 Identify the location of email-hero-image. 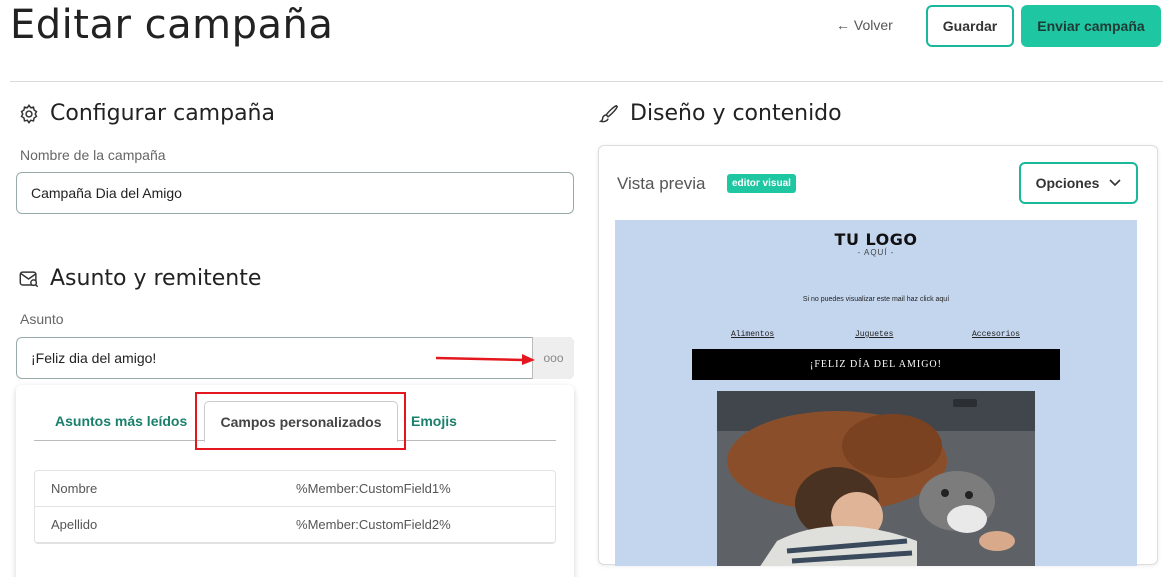
(876, 478).